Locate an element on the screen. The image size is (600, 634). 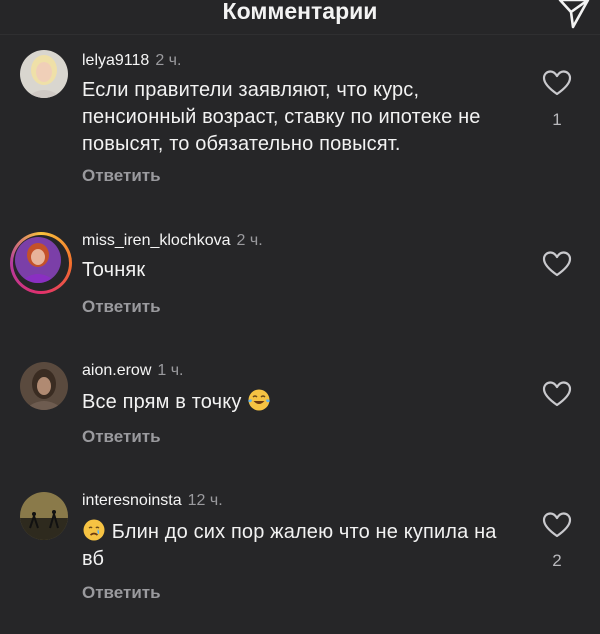
header: Комментарии is located at coordinates (300, 22).